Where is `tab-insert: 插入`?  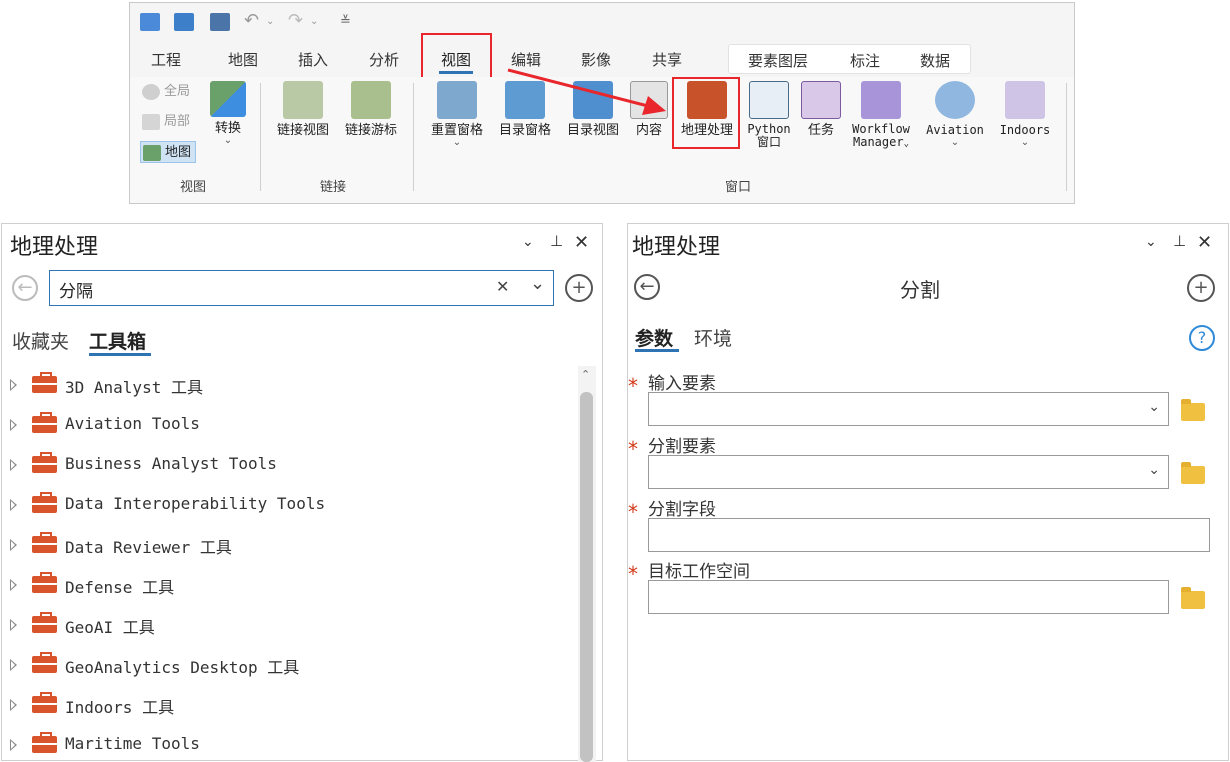
tab-insert: 插入 is located at coordinates (313, 59).